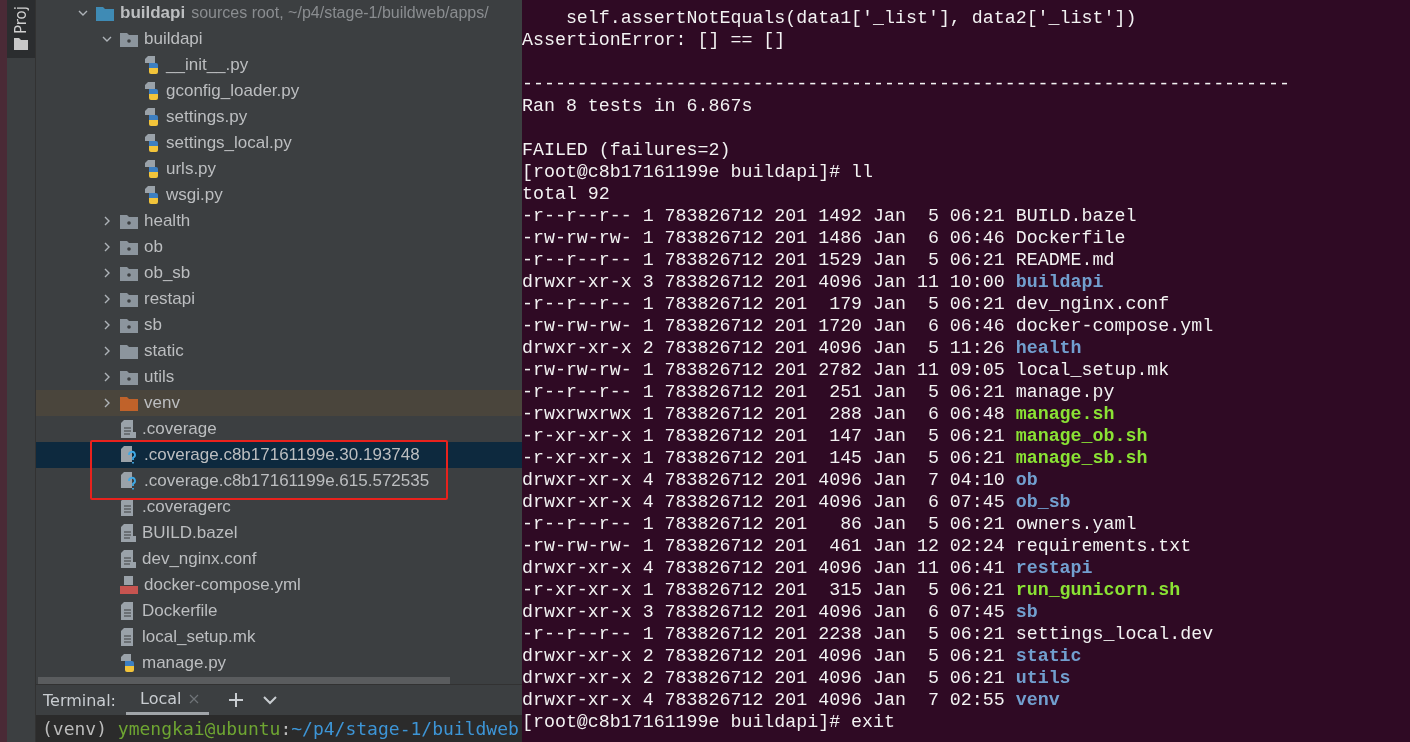 The image size is (1410, 742). I want to click on tree-item-label: wsgi.py, so click(194, 195).